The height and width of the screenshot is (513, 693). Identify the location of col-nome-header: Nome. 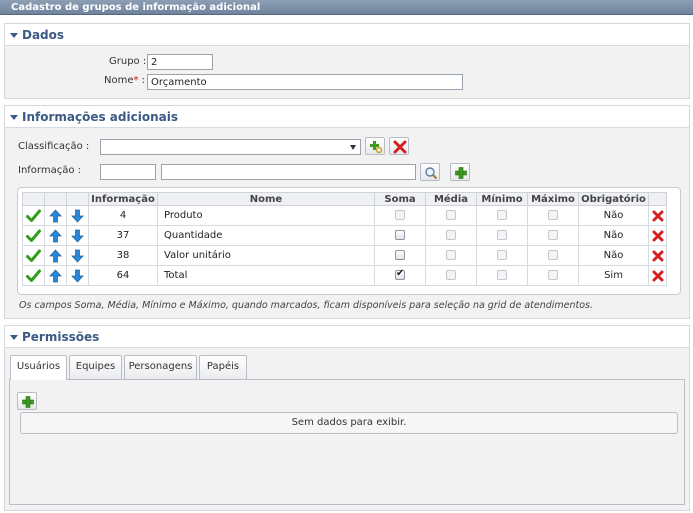
(266, 199).